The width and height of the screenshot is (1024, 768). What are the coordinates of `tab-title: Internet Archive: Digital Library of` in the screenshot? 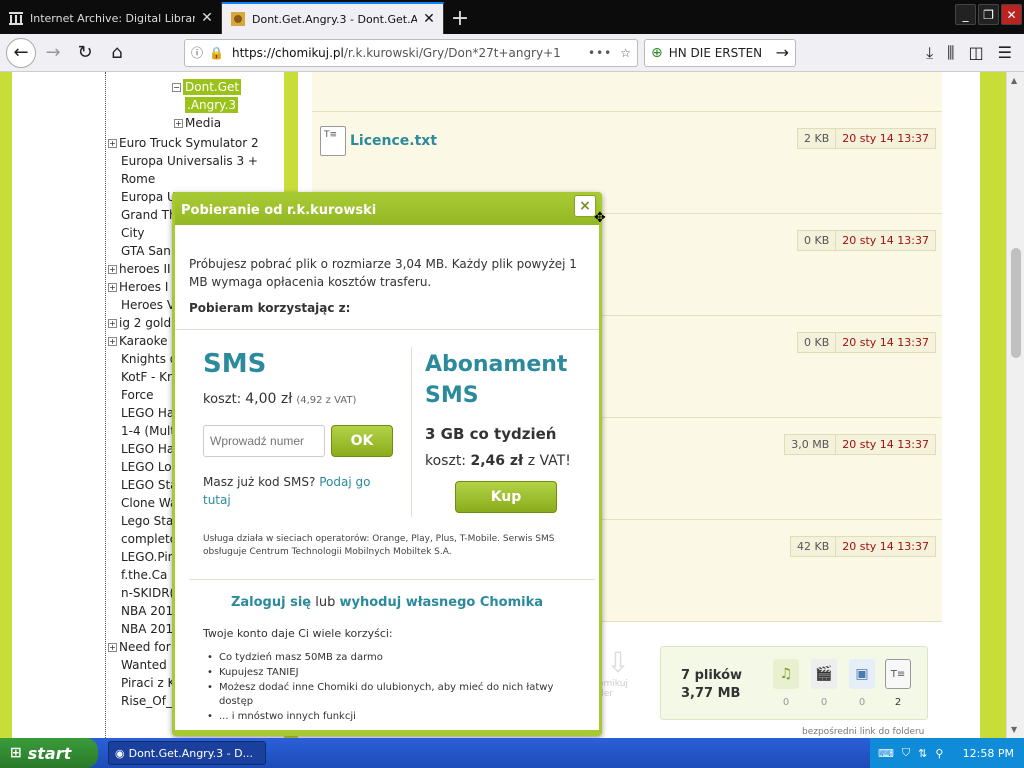 It's located at (112, 18).